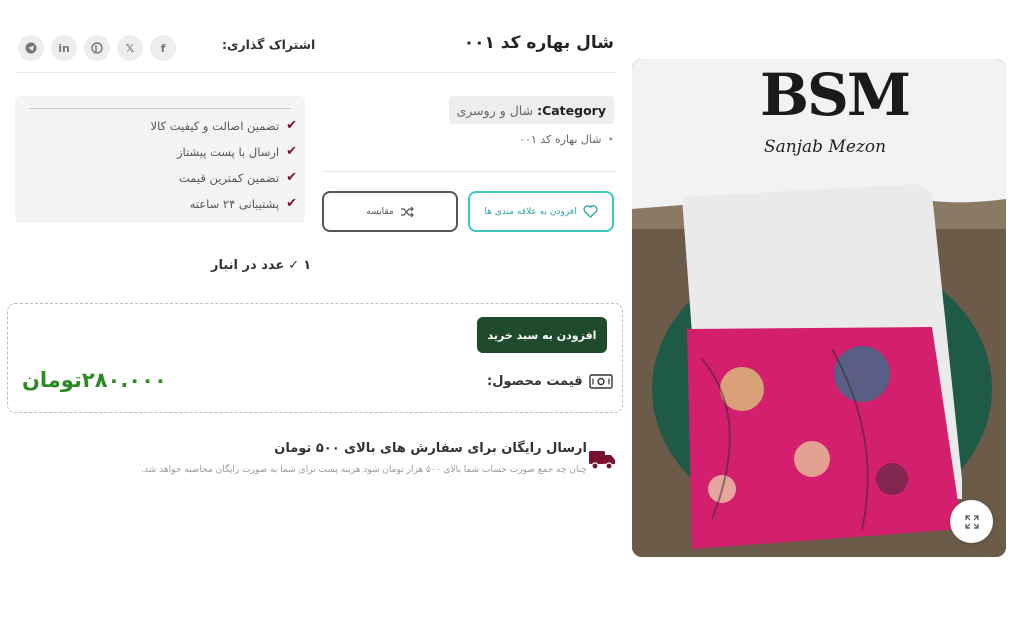  I want to click on add-to-wishlist-button: افزودن به علاقه مندی ها, so click(541, 211).